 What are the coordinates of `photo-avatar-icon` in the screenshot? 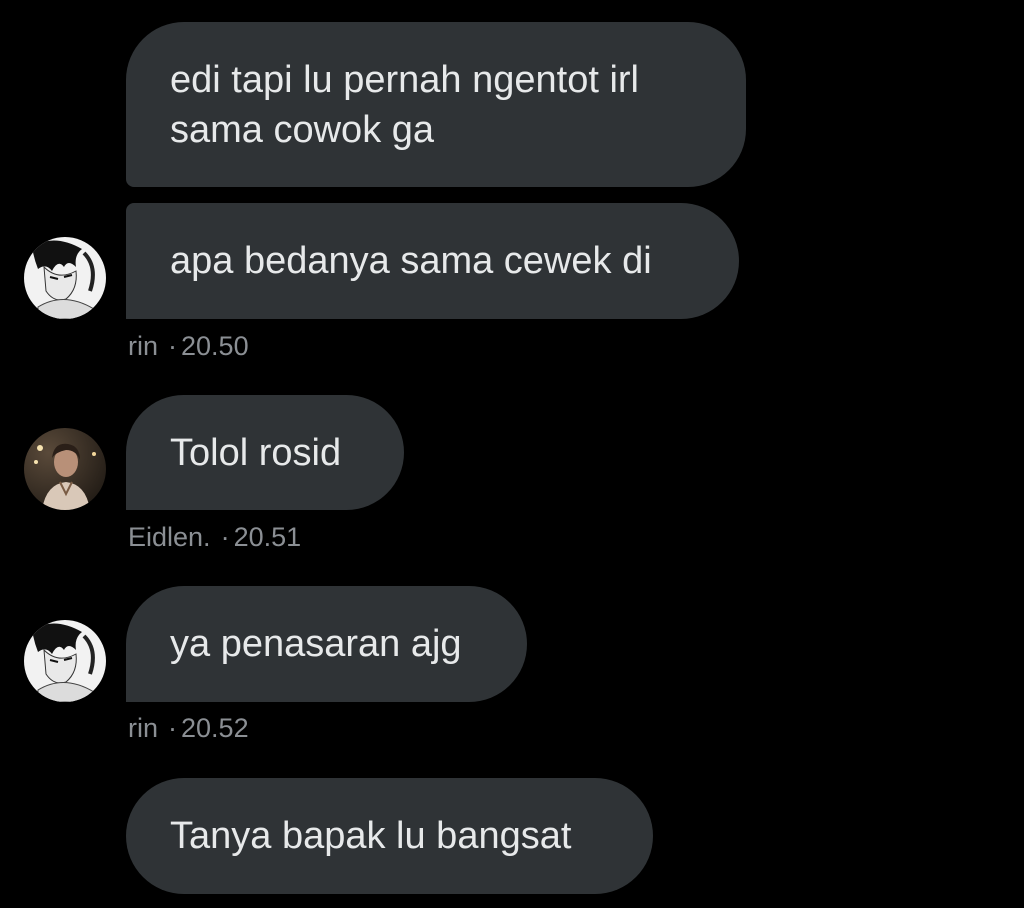 It's located at (65, 469).